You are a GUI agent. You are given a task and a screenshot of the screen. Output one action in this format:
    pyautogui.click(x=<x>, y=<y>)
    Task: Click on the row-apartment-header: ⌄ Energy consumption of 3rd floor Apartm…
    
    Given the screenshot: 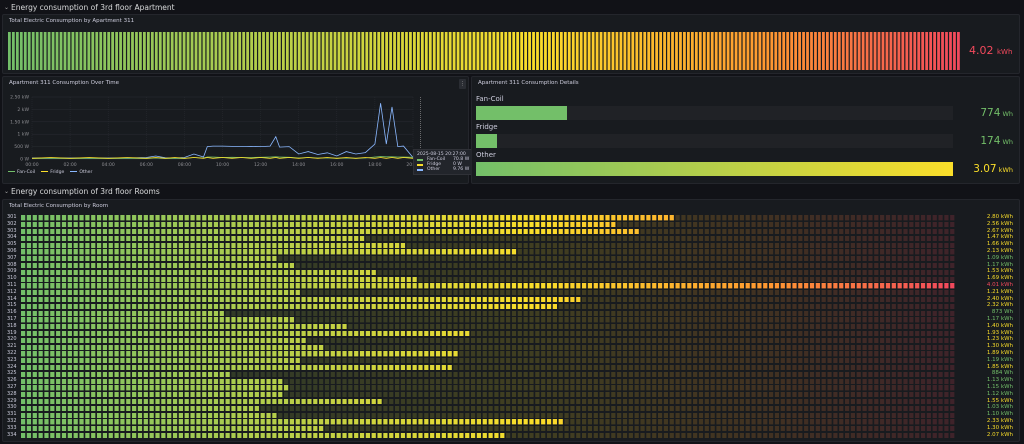 What is the action you would take?
    pyautogui.click(x=87, y=7)
    